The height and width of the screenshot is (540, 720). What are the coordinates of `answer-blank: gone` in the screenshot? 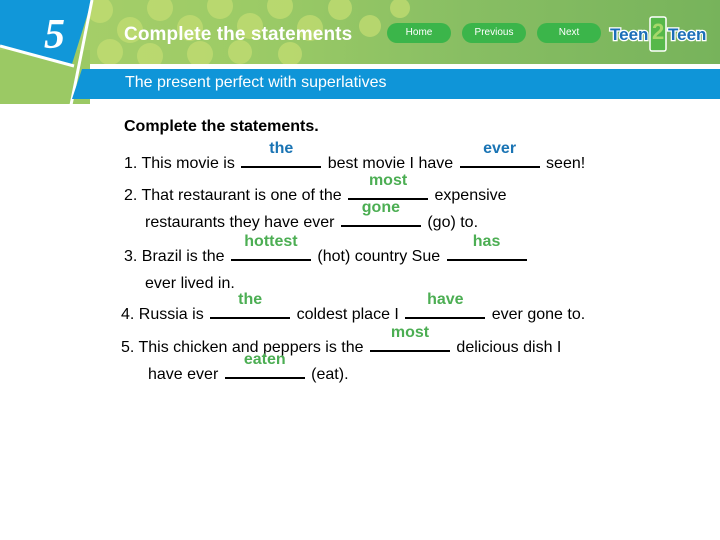 It's located at (380, 213).